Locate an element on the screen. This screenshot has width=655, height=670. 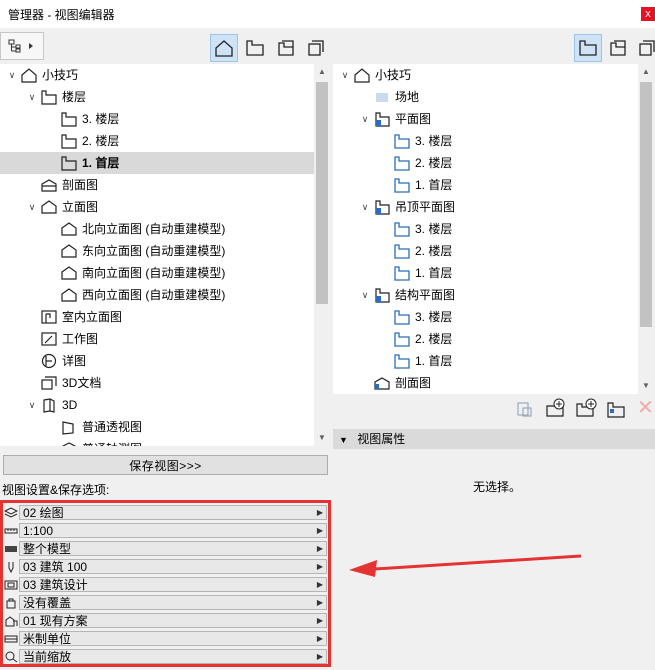
view-setting-row: 米制单位 ▶ is located at coordinates (165, 638).